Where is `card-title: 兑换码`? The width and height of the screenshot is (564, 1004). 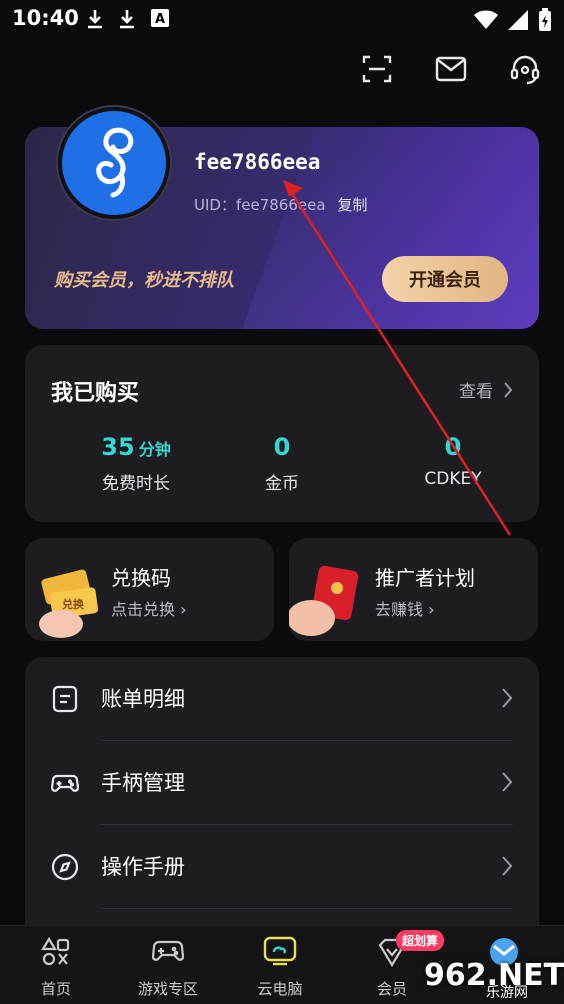 card-title: 兑换码 is located at coordinates (141, 578).